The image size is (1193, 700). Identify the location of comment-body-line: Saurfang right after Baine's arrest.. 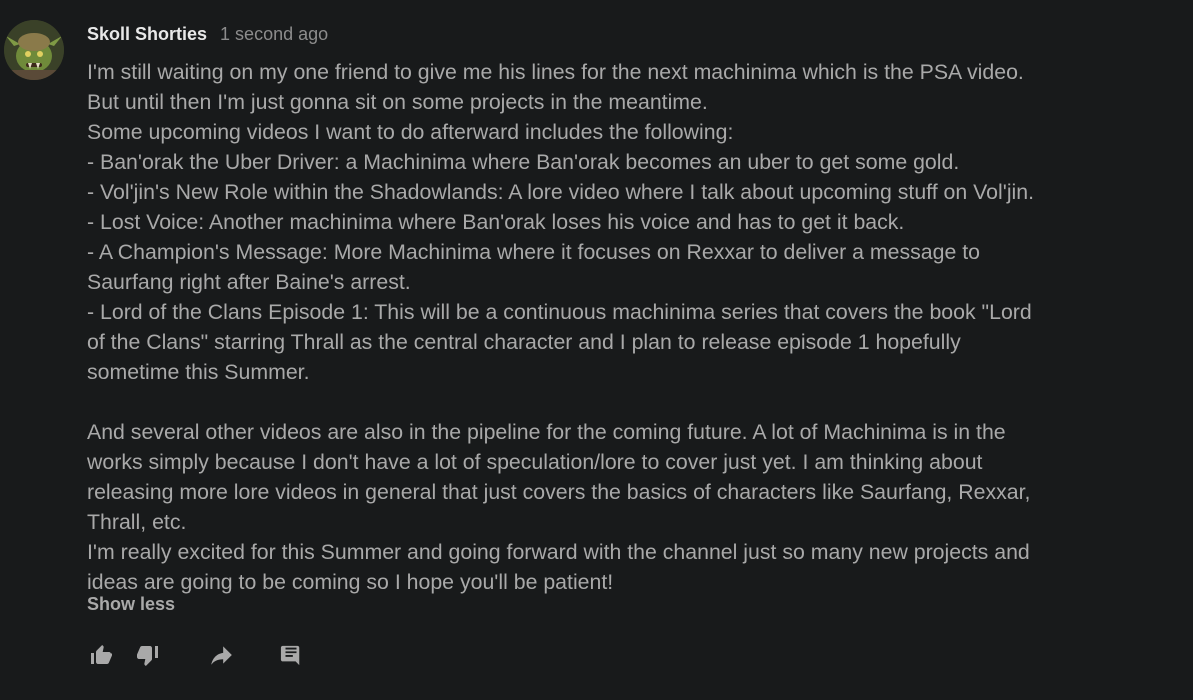
(249, 282).